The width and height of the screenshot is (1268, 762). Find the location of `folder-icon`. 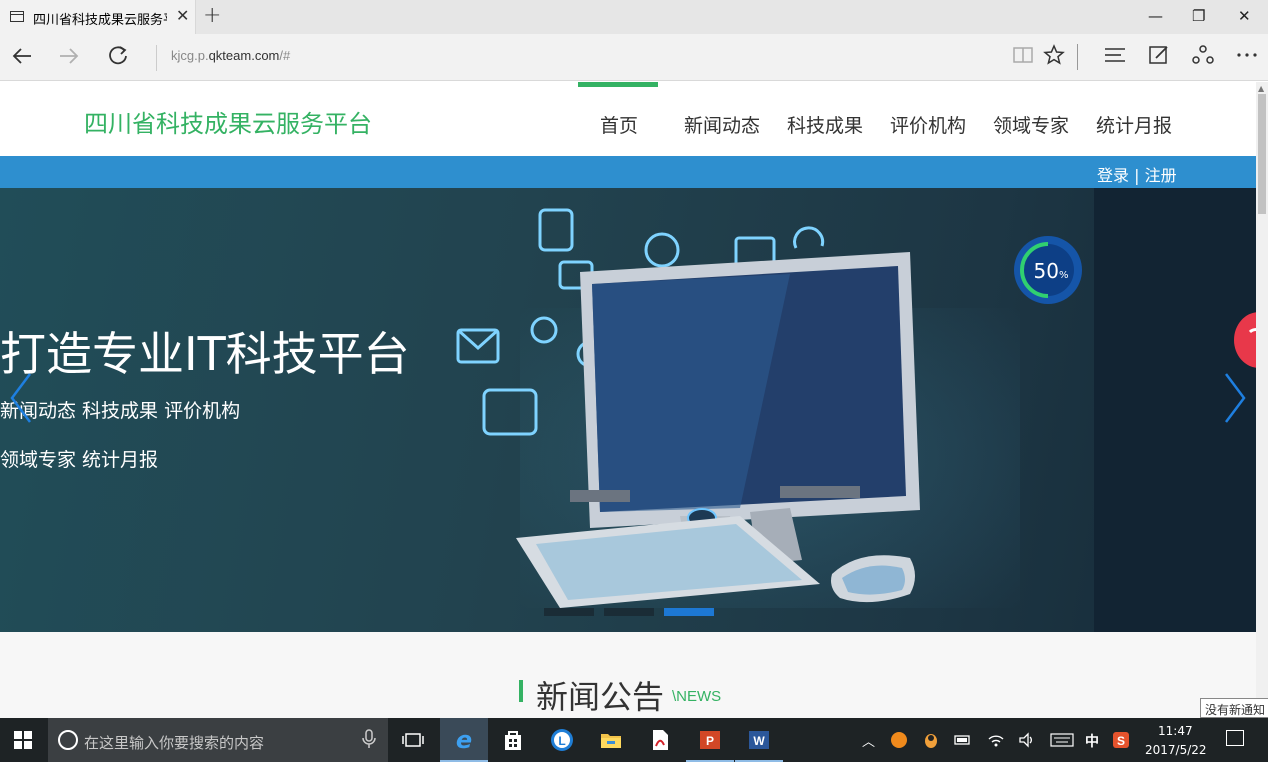

folder-icon is located at coordinates (611, 741).